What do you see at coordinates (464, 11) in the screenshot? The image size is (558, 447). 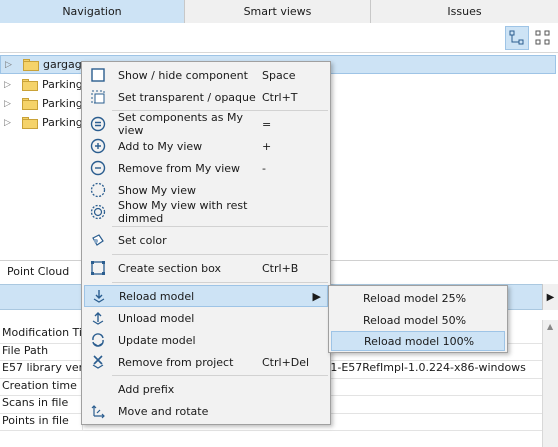 I see `tab-issues: Issues` at bounding box center [464, 11].